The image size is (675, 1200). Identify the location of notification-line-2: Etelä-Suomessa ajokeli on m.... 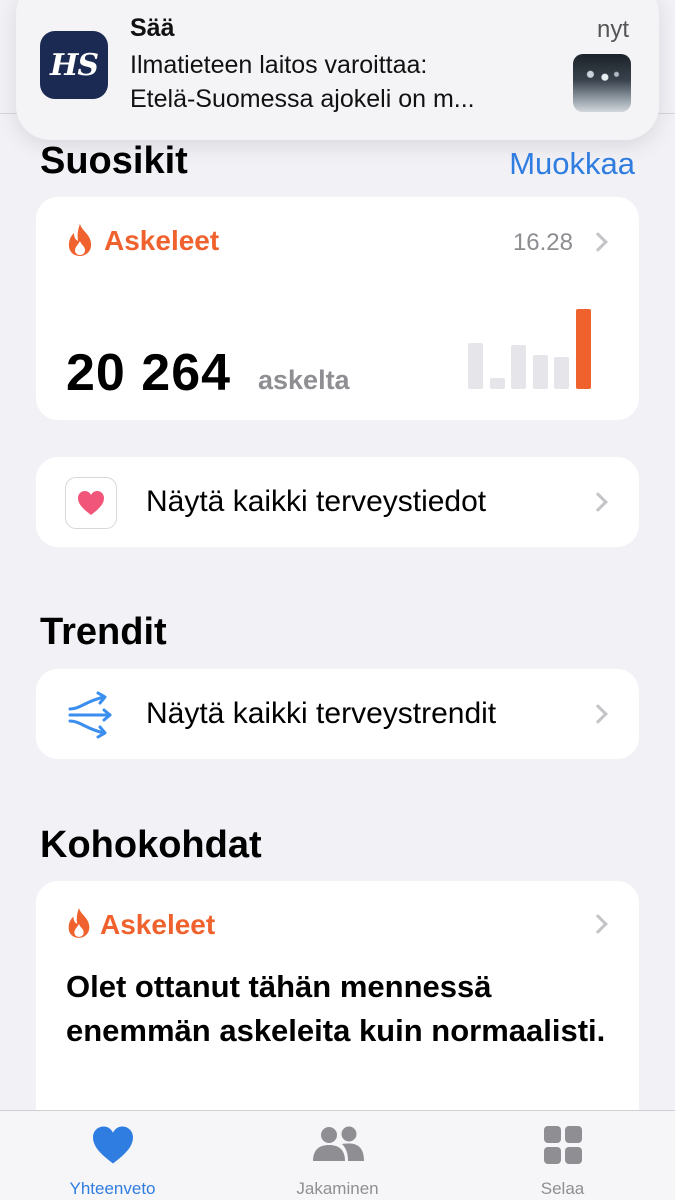
(302, 99).